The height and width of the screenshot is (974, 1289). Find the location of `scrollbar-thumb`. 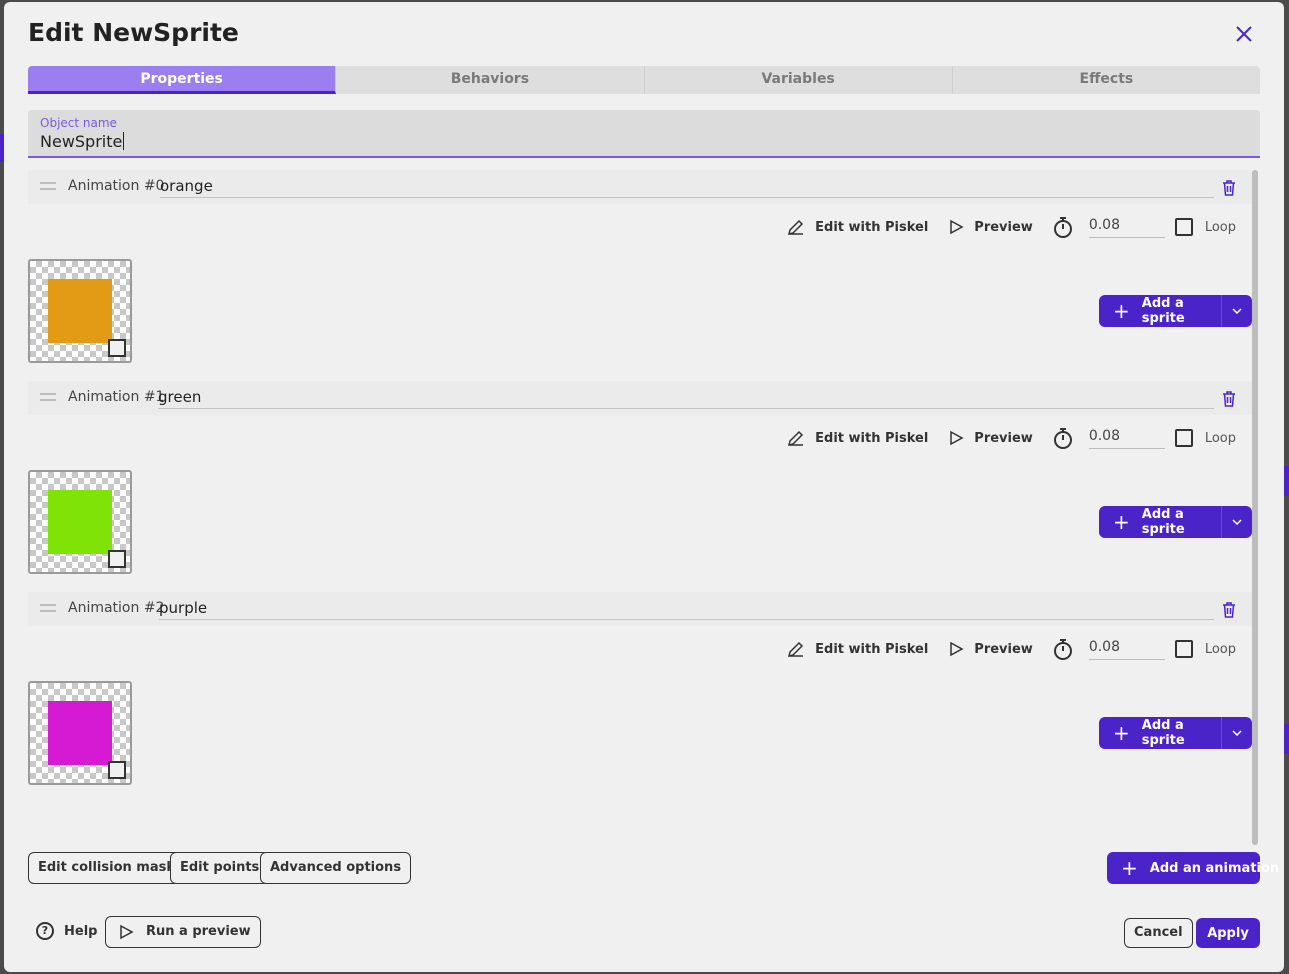

scrollbar-thumb is located at coordinates (1255, 507).